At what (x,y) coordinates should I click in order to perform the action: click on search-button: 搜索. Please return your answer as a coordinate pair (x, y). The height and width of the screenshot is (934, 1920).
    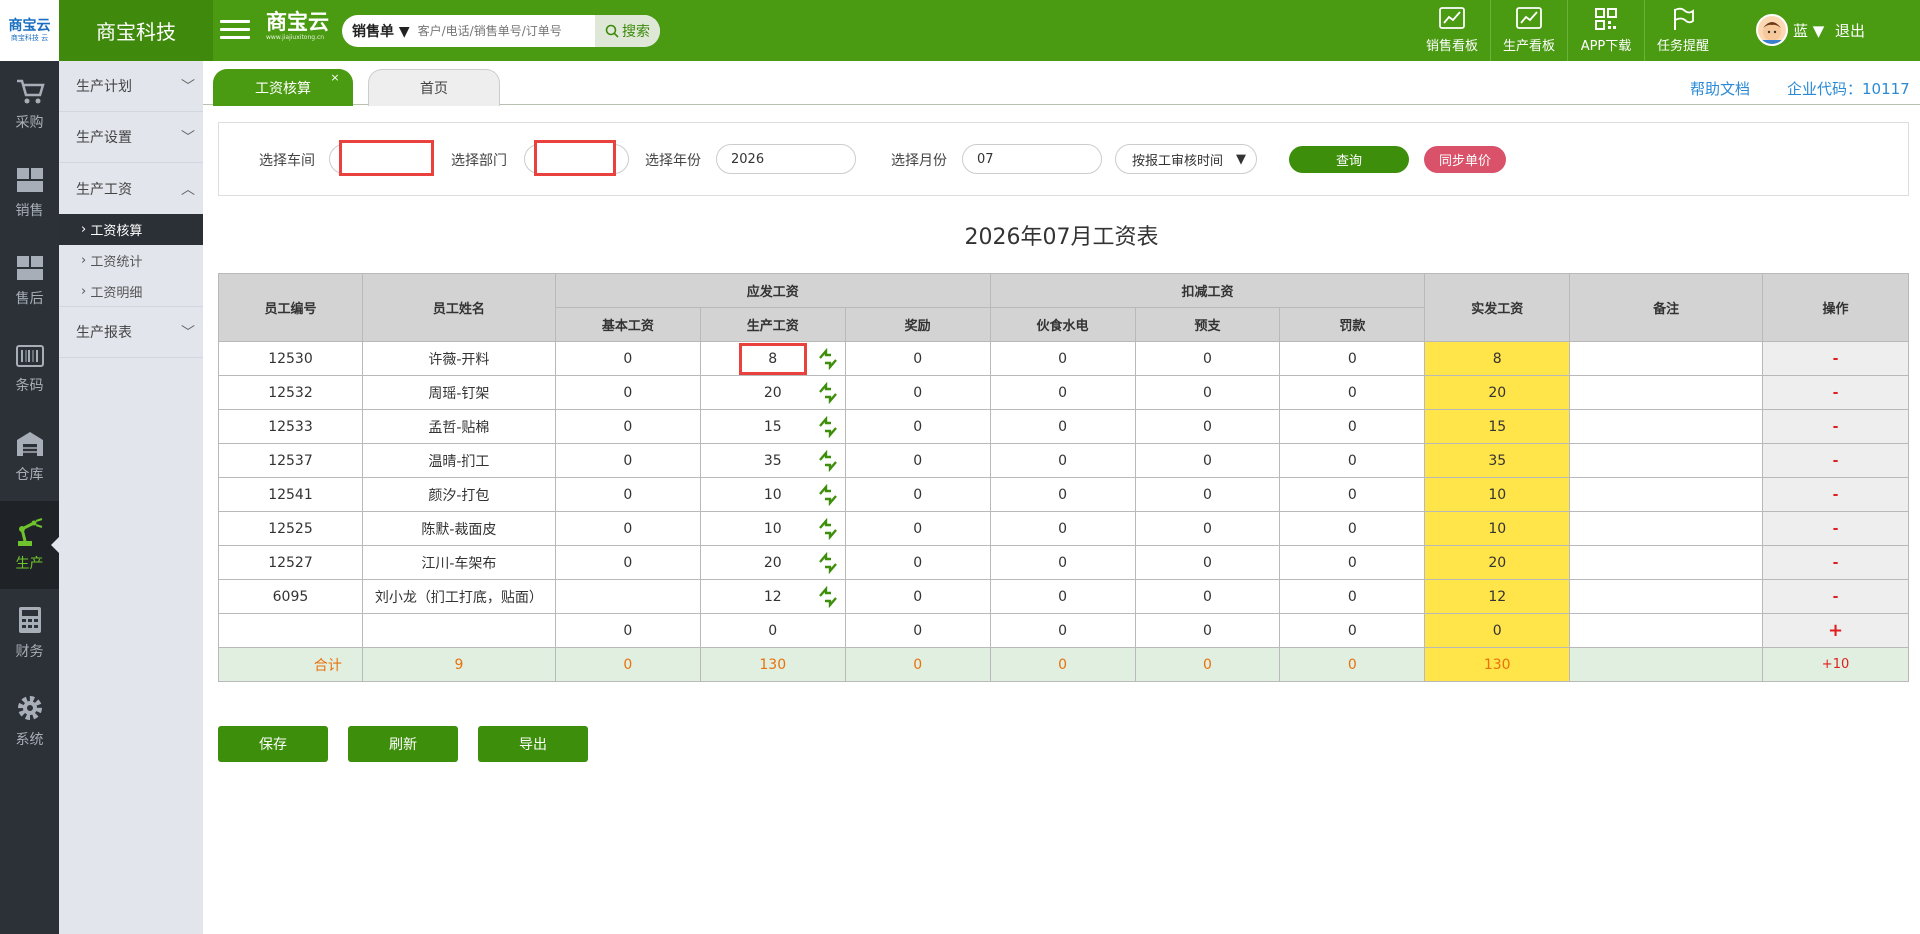
    Looking at the image, I should click on (627, 31).